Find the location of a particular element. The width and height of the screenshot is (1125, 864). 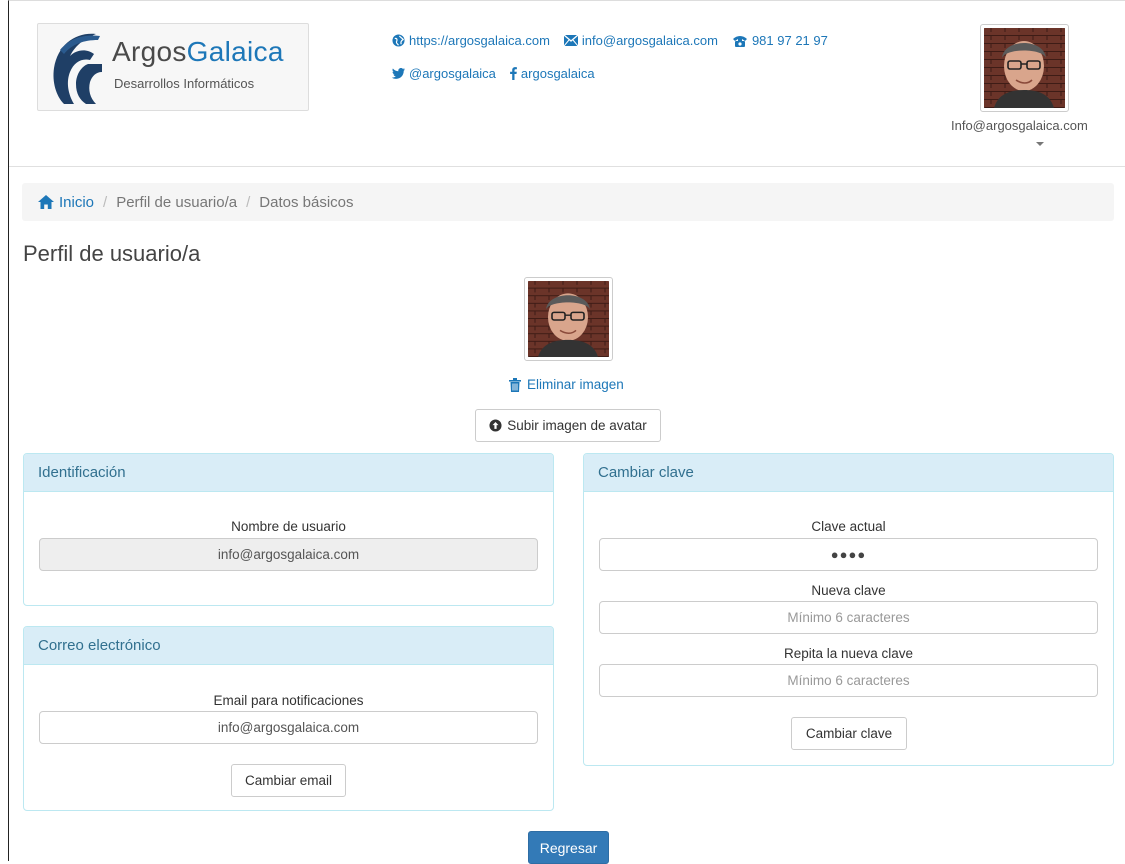

notification-email-field: info@argosgalaica.com is located at coordinates (288, 727).